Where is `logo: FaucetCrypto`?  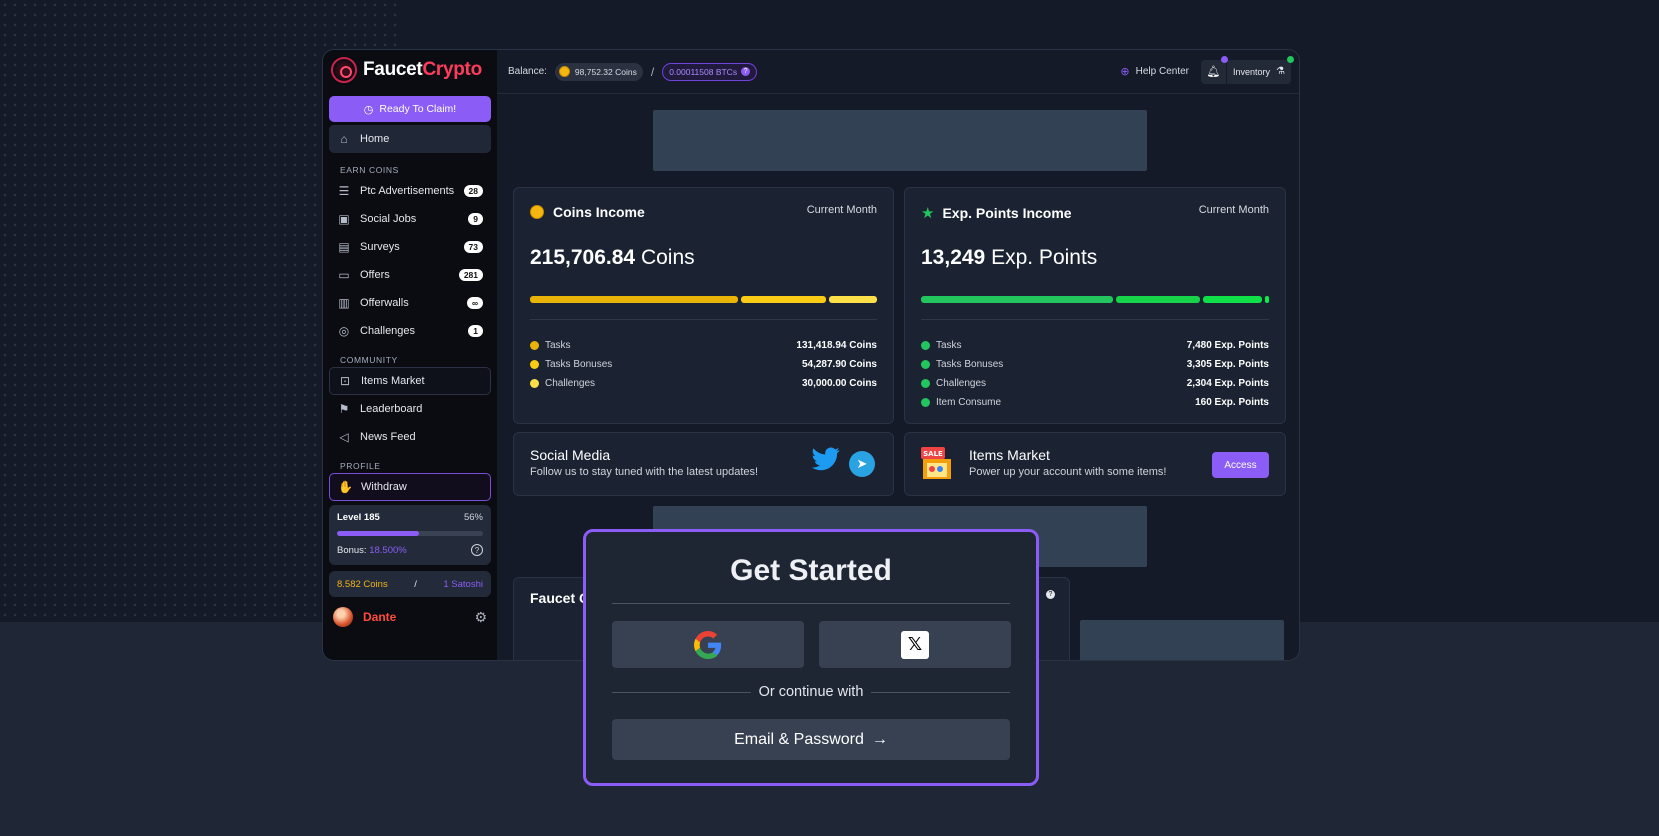
logo: FaucetCrypto is located at coordinates (410, 70).